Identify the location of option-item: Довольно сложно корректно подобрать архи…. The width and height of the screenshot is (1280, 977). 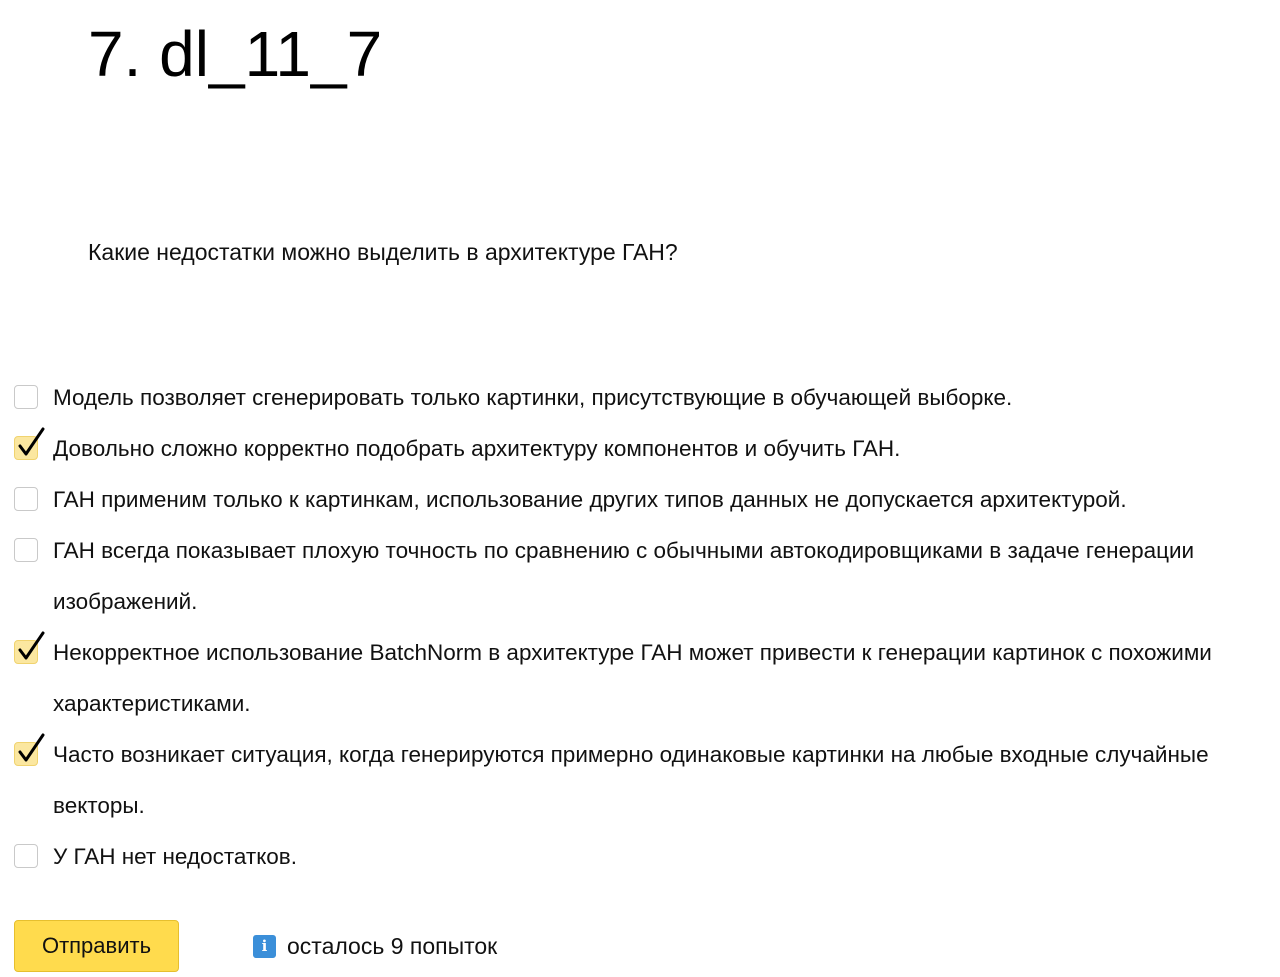
(646, 448).